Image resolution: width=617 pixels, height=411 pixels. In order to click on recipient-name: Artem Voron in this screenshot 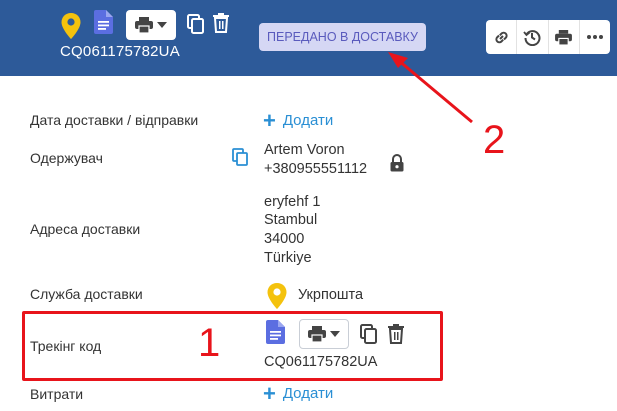, I will do `click(304, 150)`.